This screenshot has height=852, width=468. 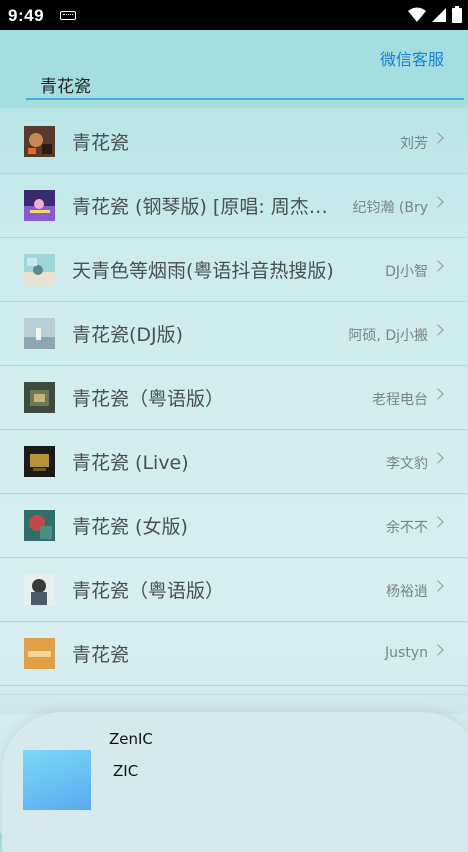 What do you see at coordinates (234, 590) in the screenshot?
I see `song-row: 青花瓷（粤语版） 杨裕逍` at bounding box center [234, 590].